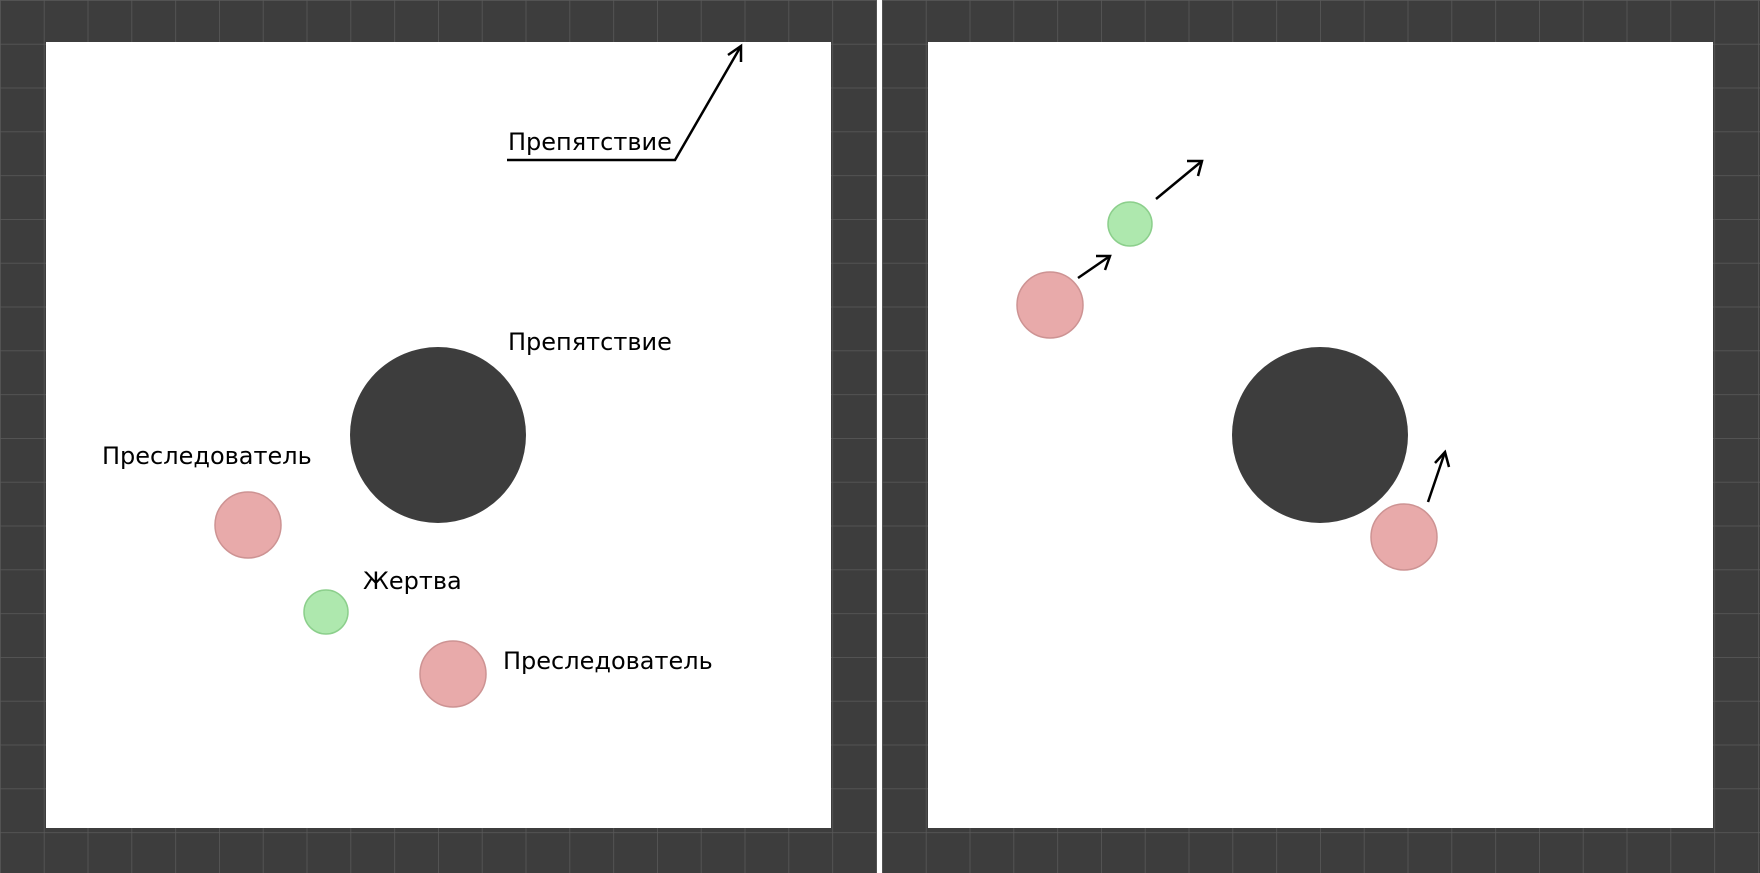 This screenshot has width=1760, height=873. Describe the element at coordinates (207, 456) in the screenshot. I see `label-pursuer-top: Преследователь` at that location.